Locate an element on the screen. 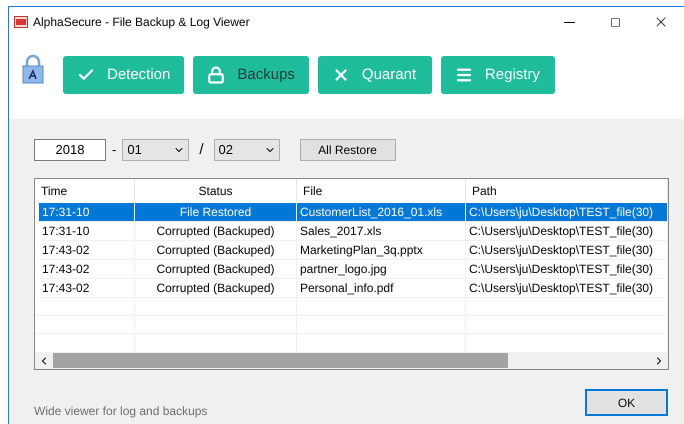 The width and height of the screenshot is (684, 424). table-cell: MarketingPlan_3q.pptx is located at coordinates (381, 249).